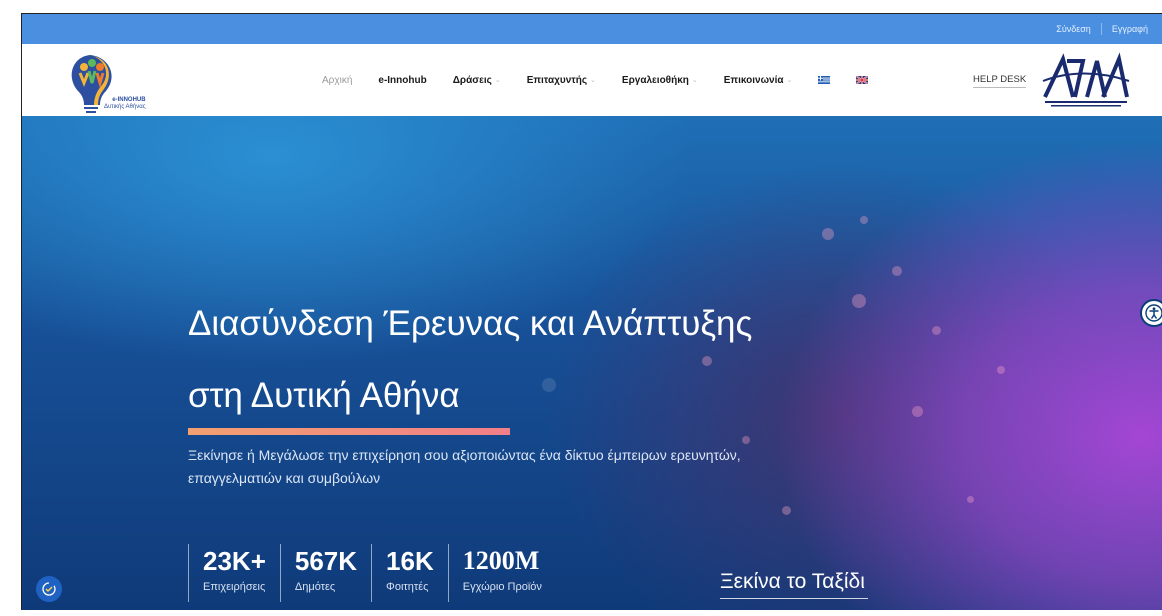 The width and height of the screenshot is (1162, 616). What do you see at coordinates (501, 560) in the screenshot?
I see `stat-value: 1200M` at bounding box center [501, 560].